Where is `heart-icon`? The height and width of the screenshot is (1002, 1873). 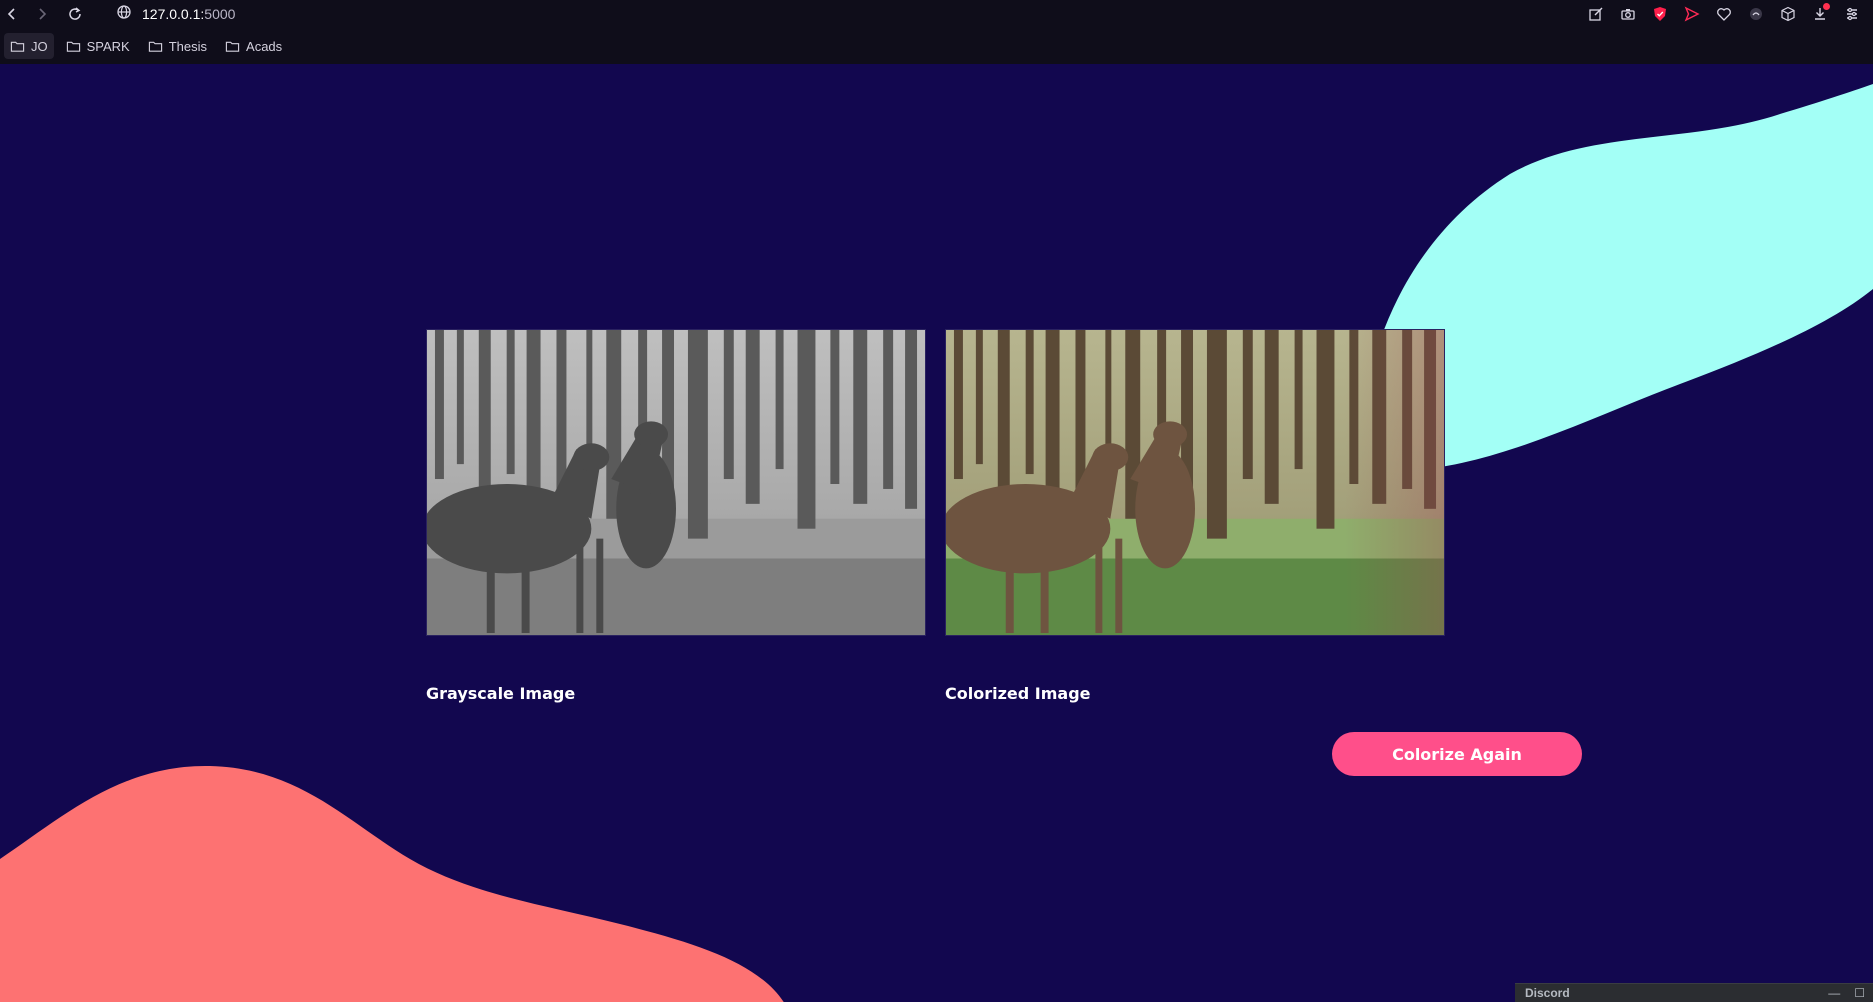 heart-icon is located at coordinates (1724, 14).